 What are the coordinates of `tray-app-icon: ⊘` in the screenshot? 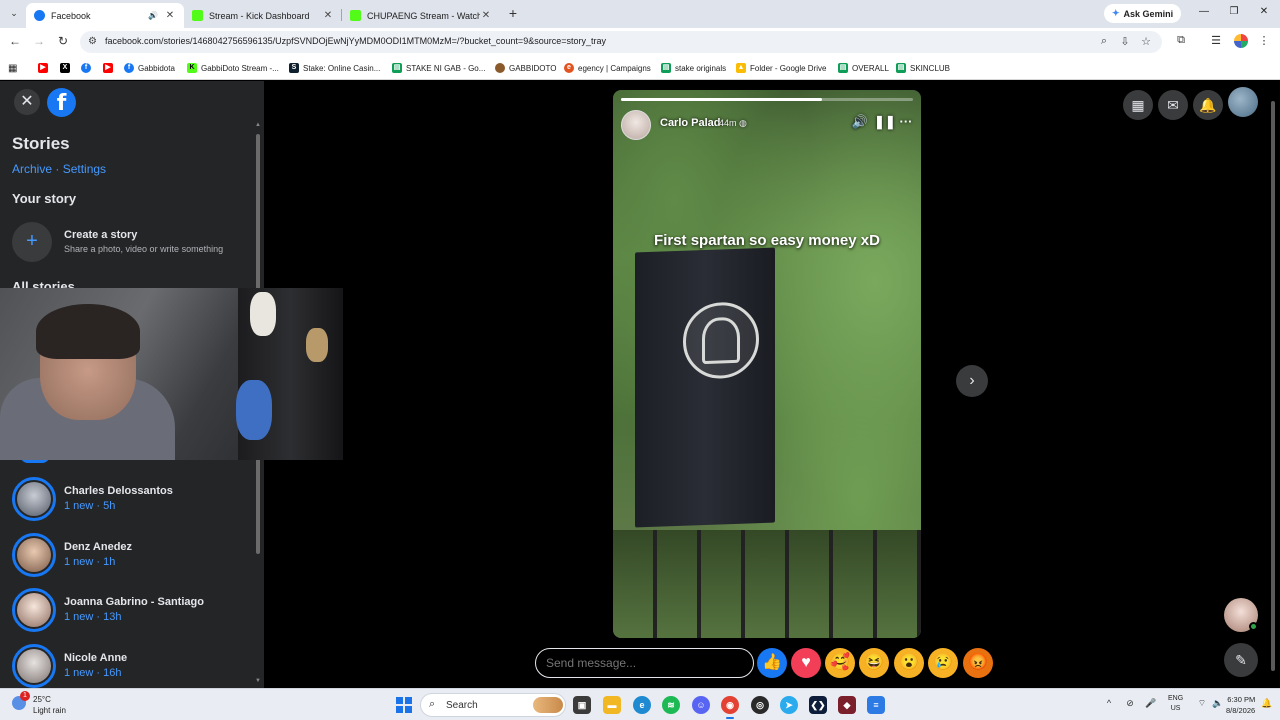 It's located at (1130, 703).